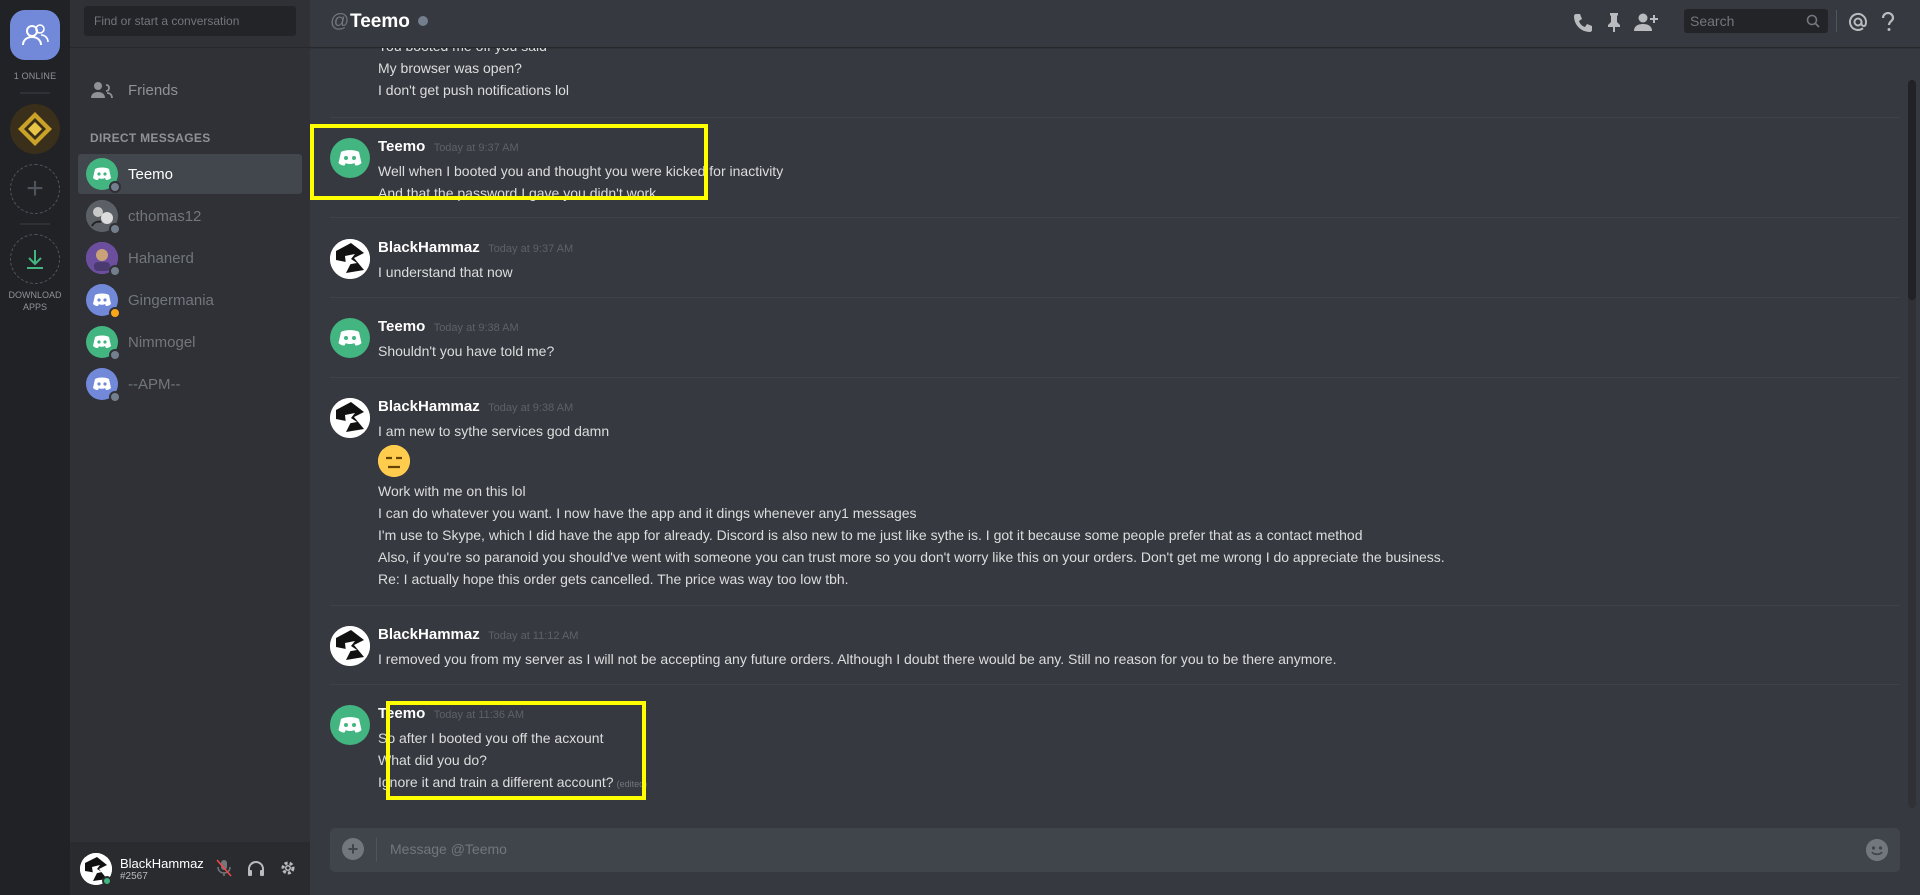 The width and height of the screenshot is (1920, 895). Describe the element at coordinates (154, 384) in the screenshot. I see `dm-name: --APM--` at that location.